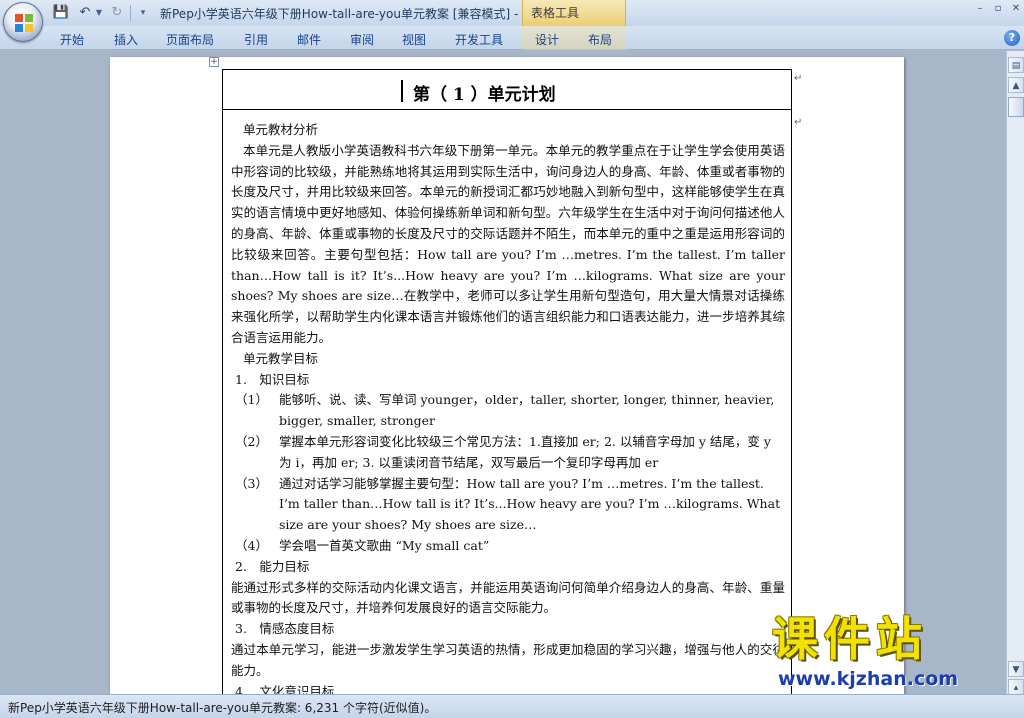 The image size is (1024, 718). I want to click on tab-home: 开始, so click(72, 39).